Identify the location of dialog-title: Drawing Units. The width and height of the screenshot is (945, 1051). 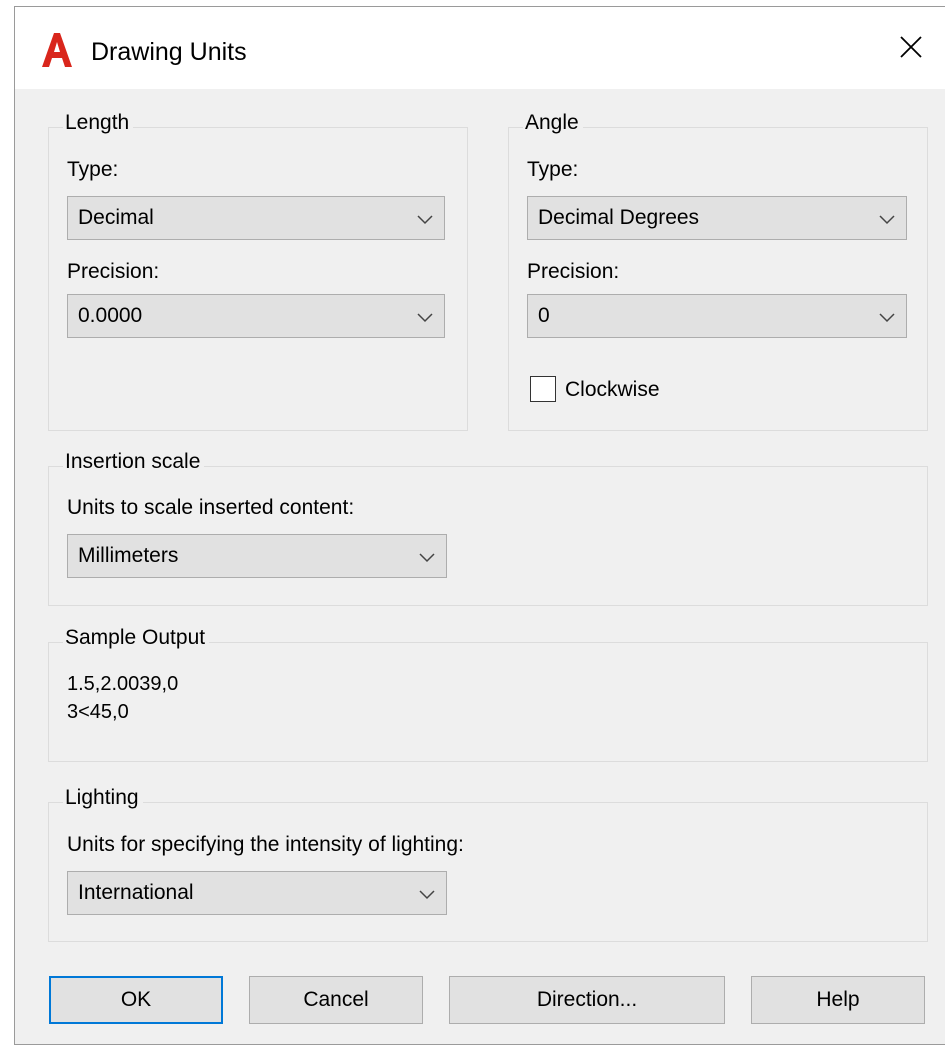
(169, 52).